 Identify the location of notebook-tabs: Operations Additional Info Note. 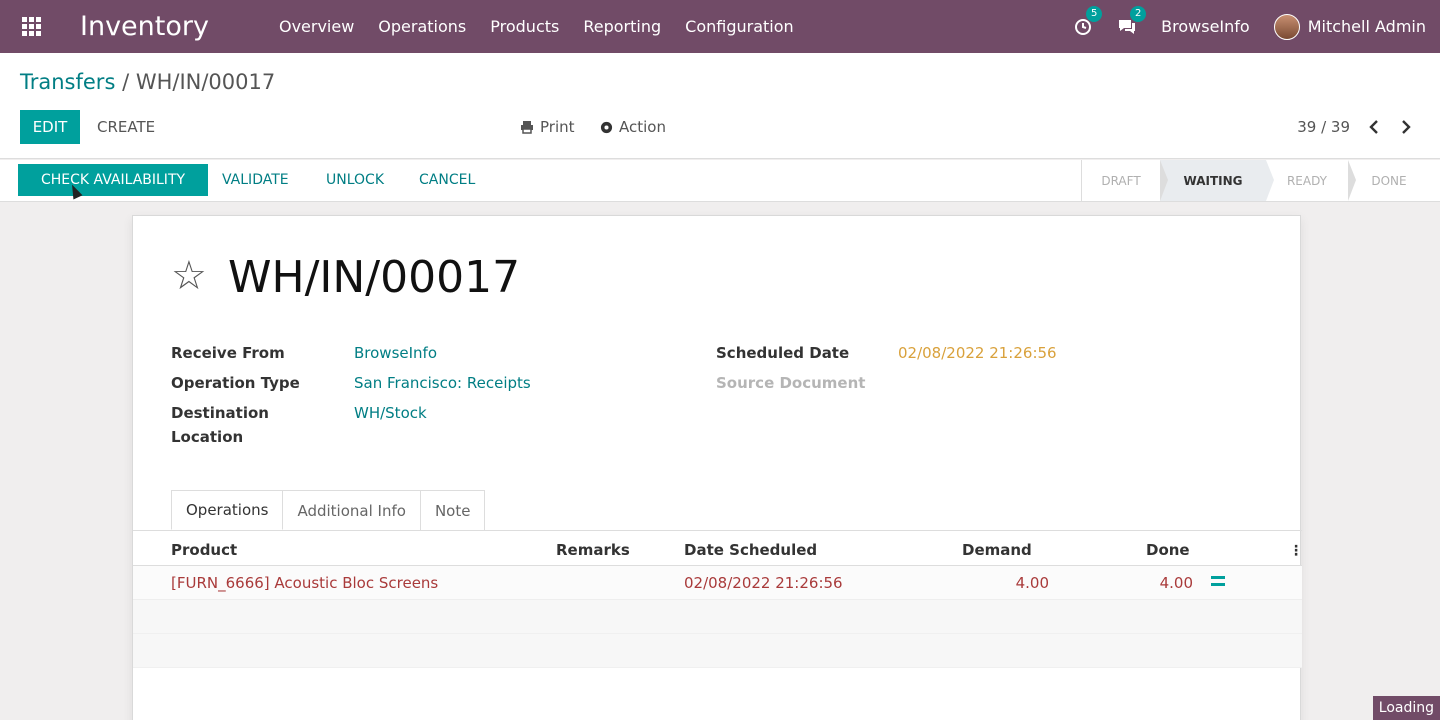
(328, 510).